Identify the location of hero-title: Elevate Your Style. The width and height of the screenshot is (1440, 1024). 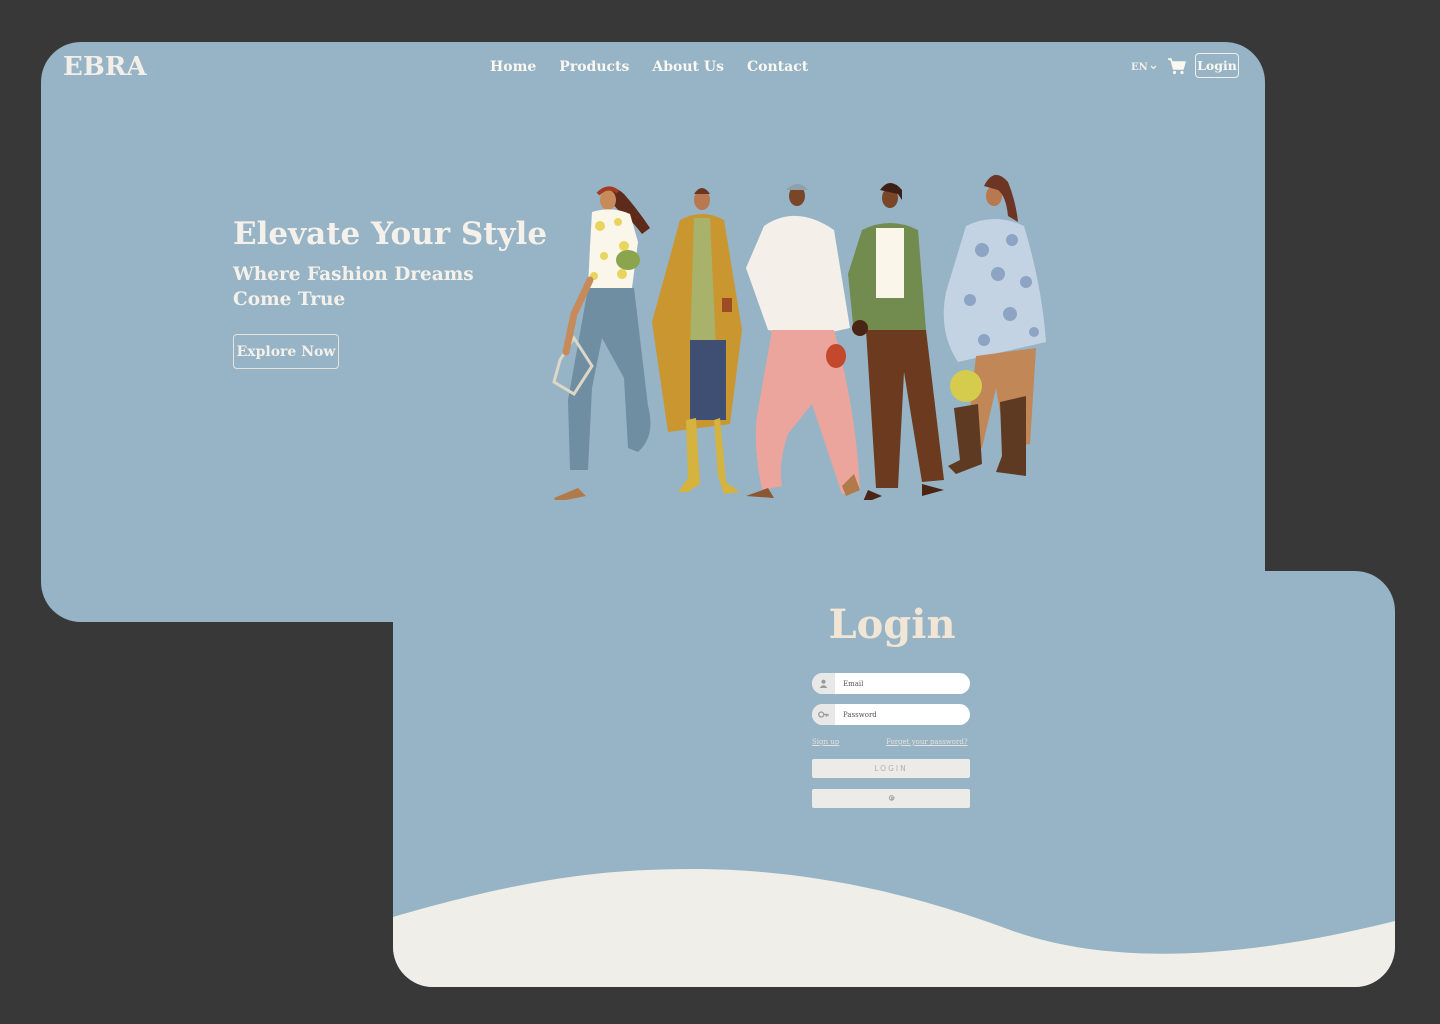
(390, 234).